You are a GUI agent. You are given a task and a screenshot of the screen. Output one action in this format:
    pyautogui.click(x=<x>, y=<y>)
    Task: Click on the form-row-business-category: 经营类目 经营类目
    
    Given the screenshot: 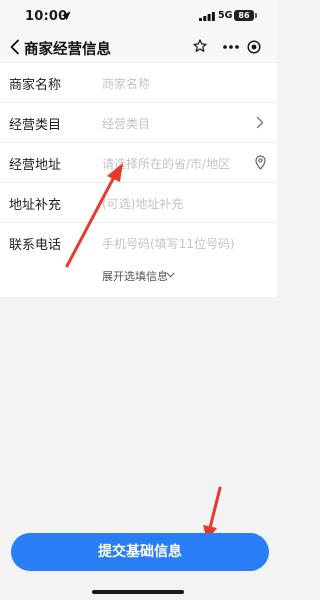 What is the action you would take?
    pyautogui.click(x=138, y=123)
    